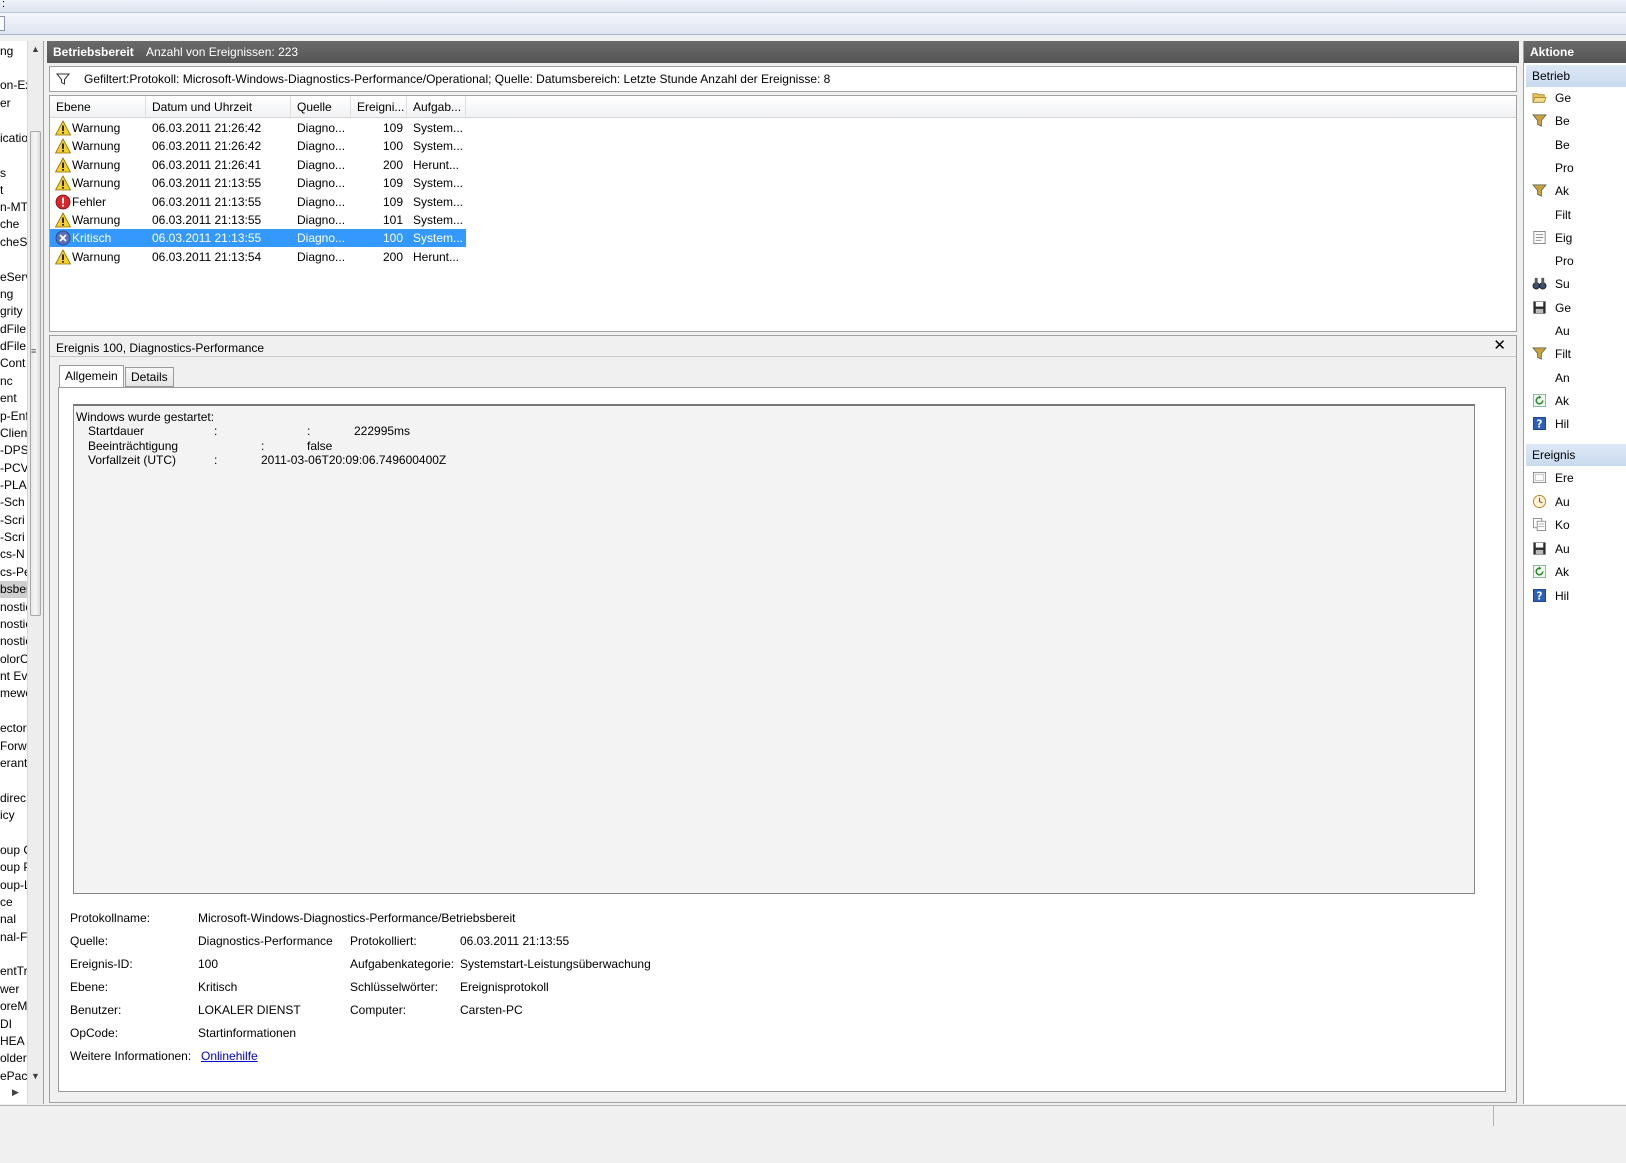 The width and height of the screenshot is (1626, 1163). What do you see at coordinates (13, 798) in the screenshot?
I see `tree-item: direc` at bounding box center [13, 798].